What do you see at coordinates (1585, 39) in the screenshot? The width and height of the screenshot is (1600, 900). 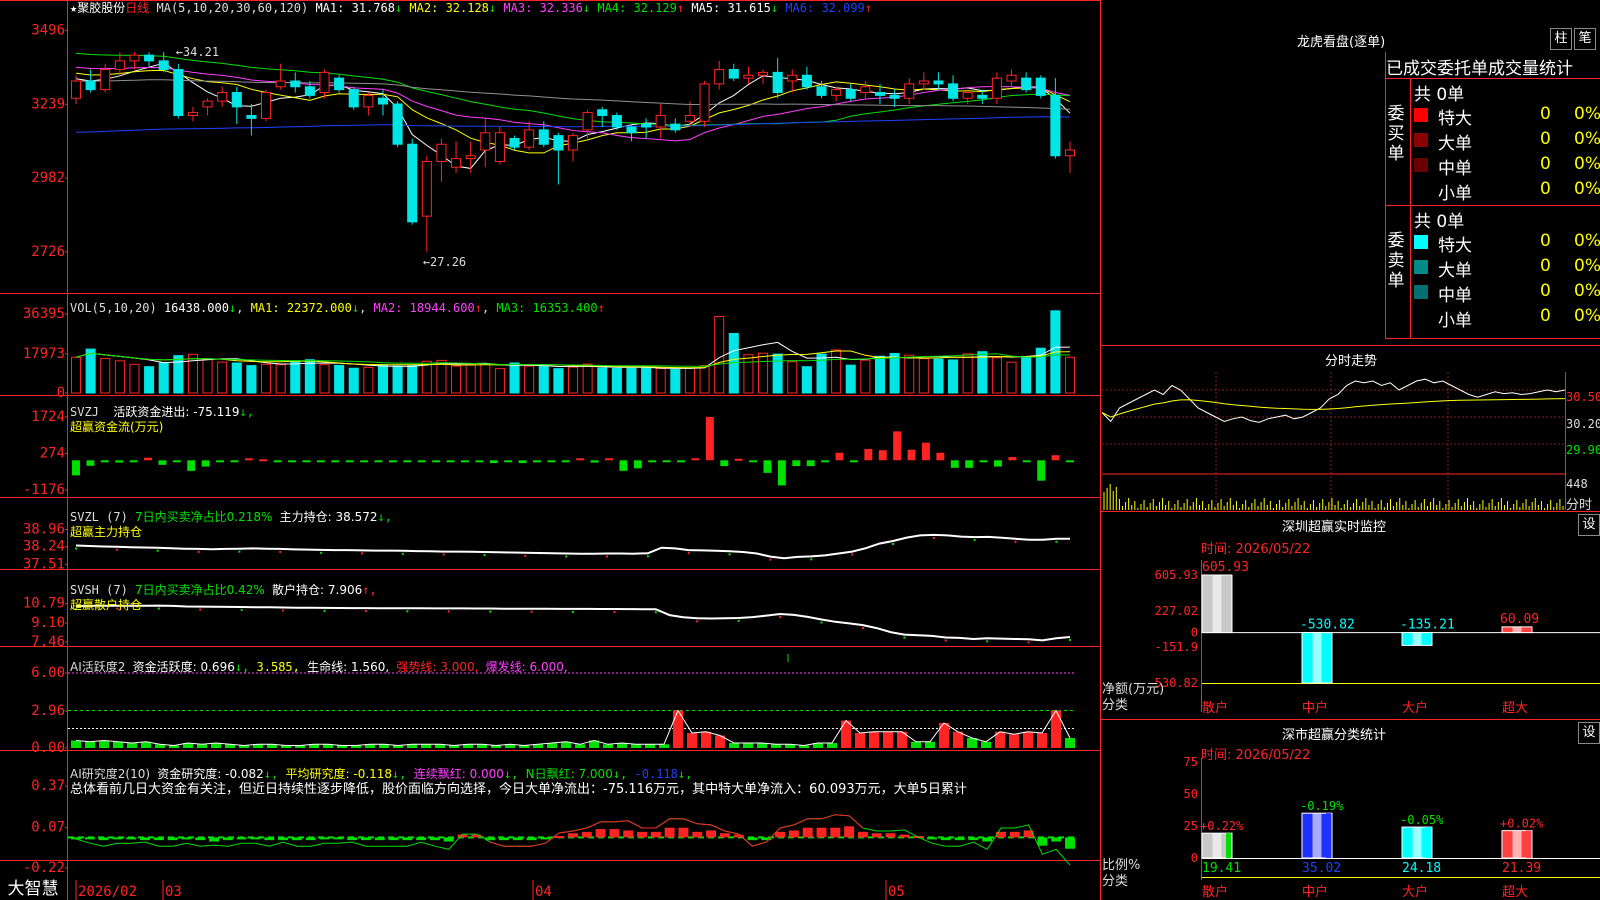 I see `tick-view-button: 笔` at bounding box center [1585, 39].